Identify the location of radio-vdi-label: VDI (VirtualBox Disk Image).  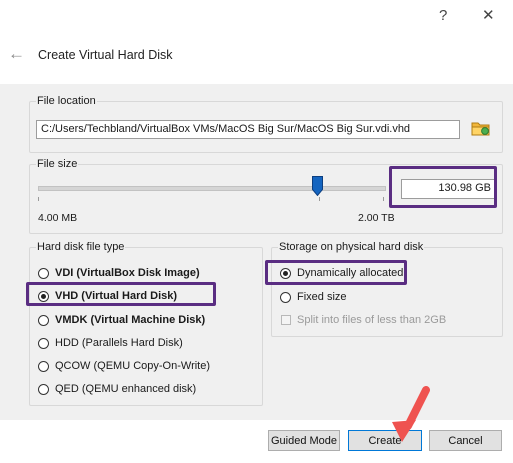
(127, 273).